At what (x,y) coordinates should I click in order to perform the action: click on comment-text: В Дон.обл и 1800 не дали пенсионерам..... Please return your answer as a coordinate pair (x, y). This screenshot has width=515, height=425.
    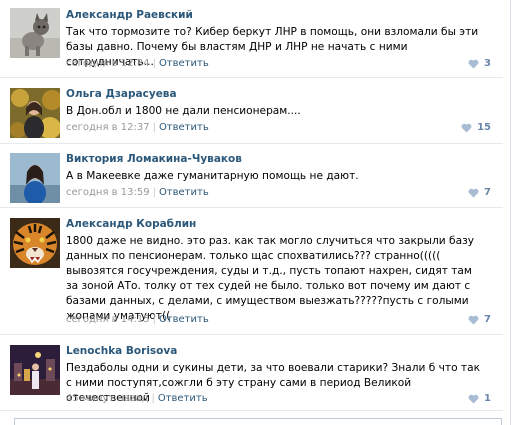
    Looking at the image, I should click on (183, 111).